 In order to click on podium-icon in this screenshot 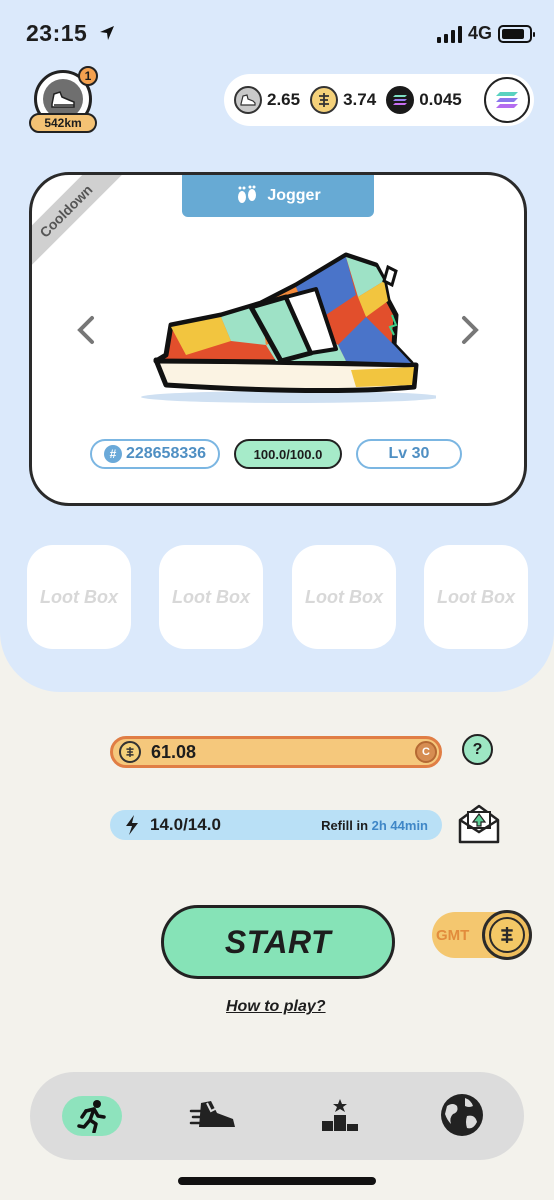, I will do `click(340, 1115)`.